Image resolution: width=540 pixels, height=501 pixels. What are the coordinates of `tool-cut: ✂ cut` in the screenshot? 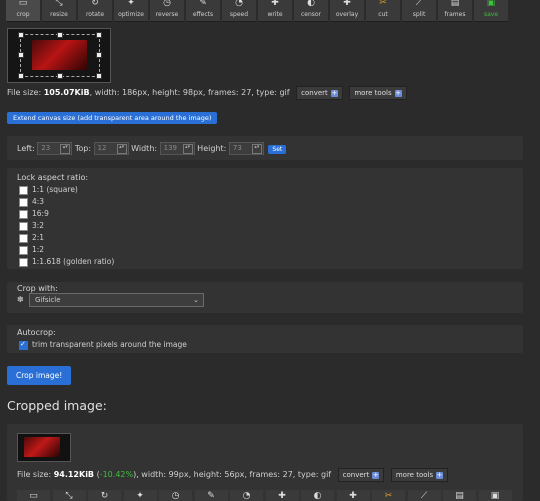 It's located at (383, 11).